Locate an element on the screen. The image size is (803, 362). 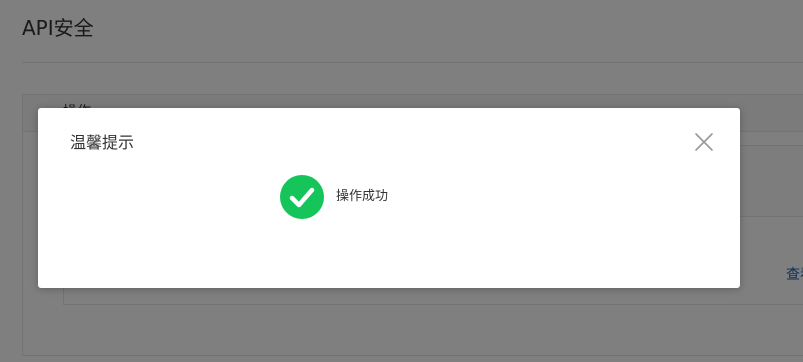
close-icon is located at coordinates (704, 142).